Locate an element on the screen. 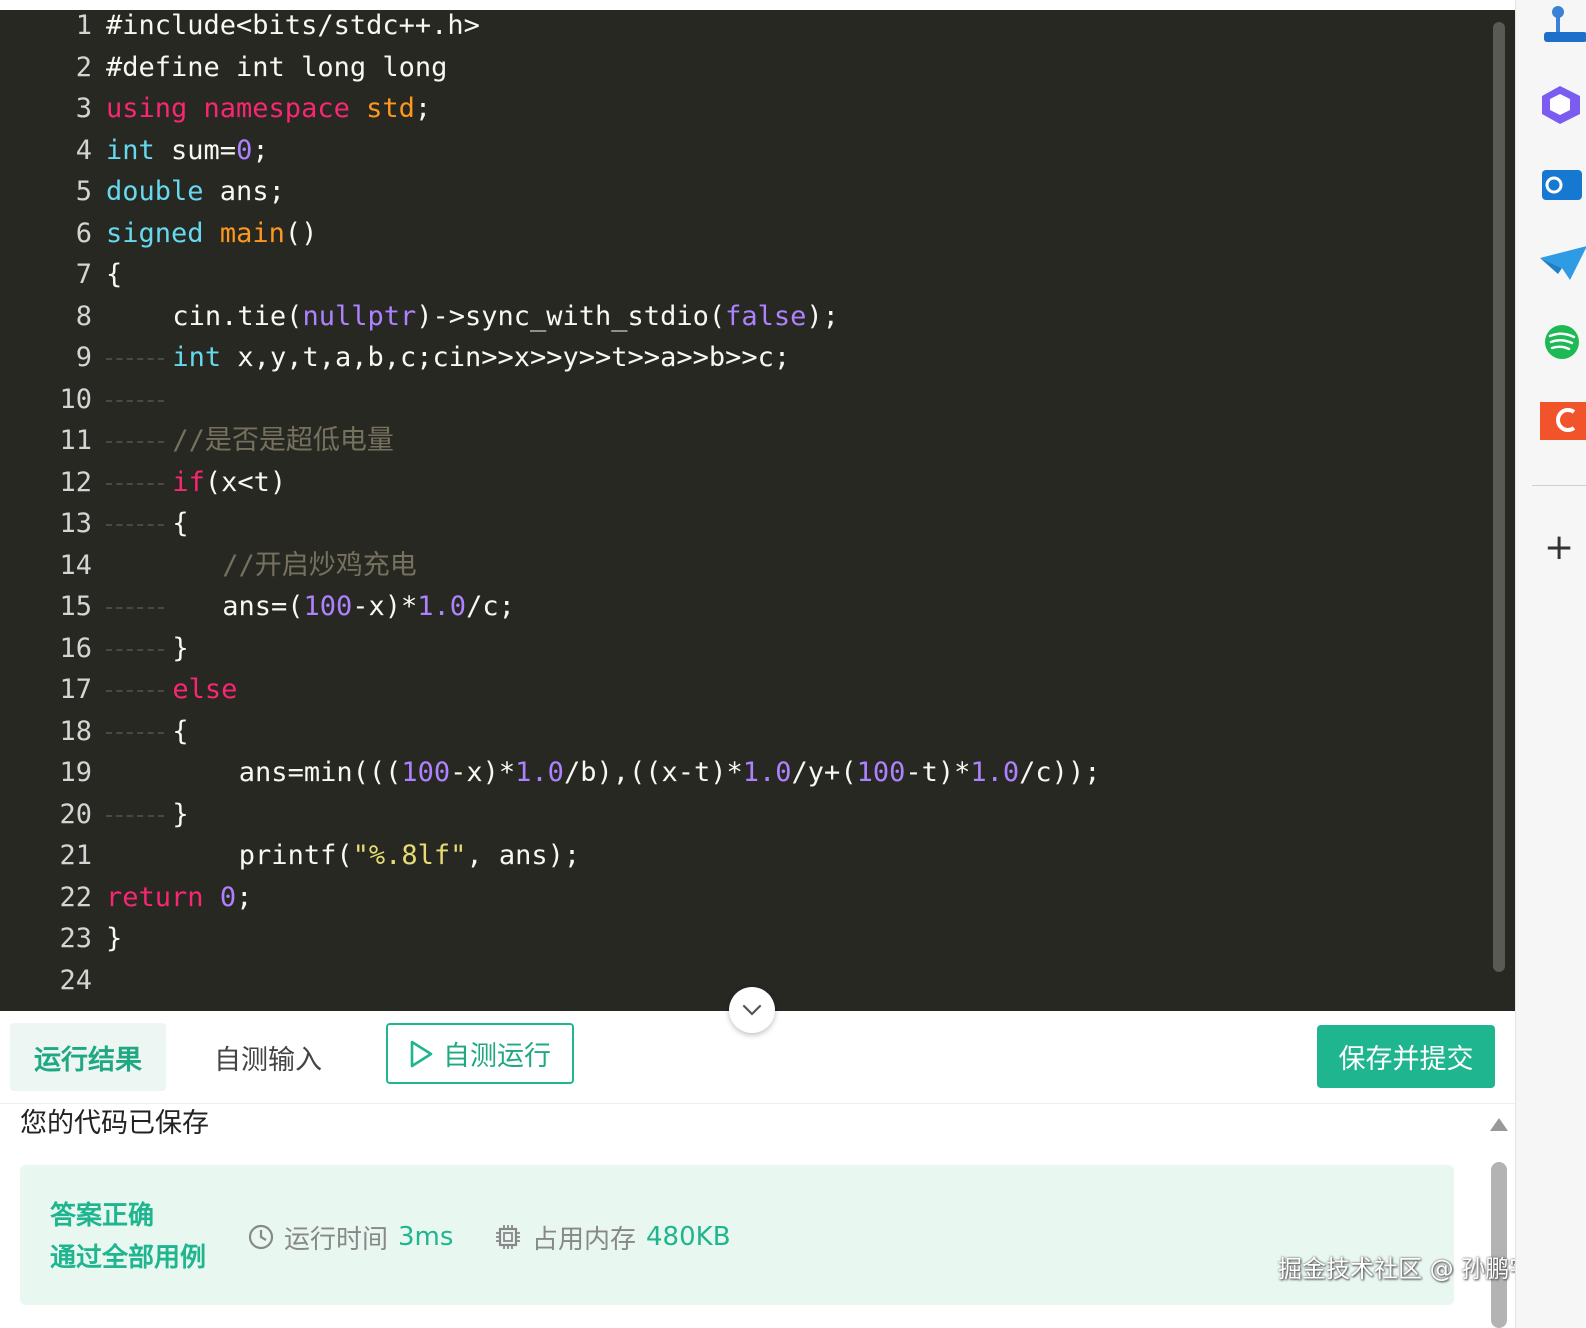  line-number: 5 is located at coordinates (83, 191).